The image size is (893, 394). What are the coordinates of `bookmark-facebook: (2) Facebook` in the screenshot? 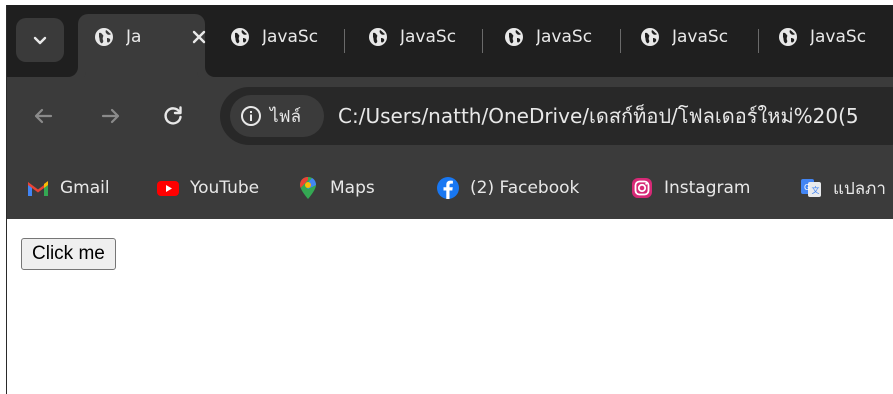 It's located at (507, 188).